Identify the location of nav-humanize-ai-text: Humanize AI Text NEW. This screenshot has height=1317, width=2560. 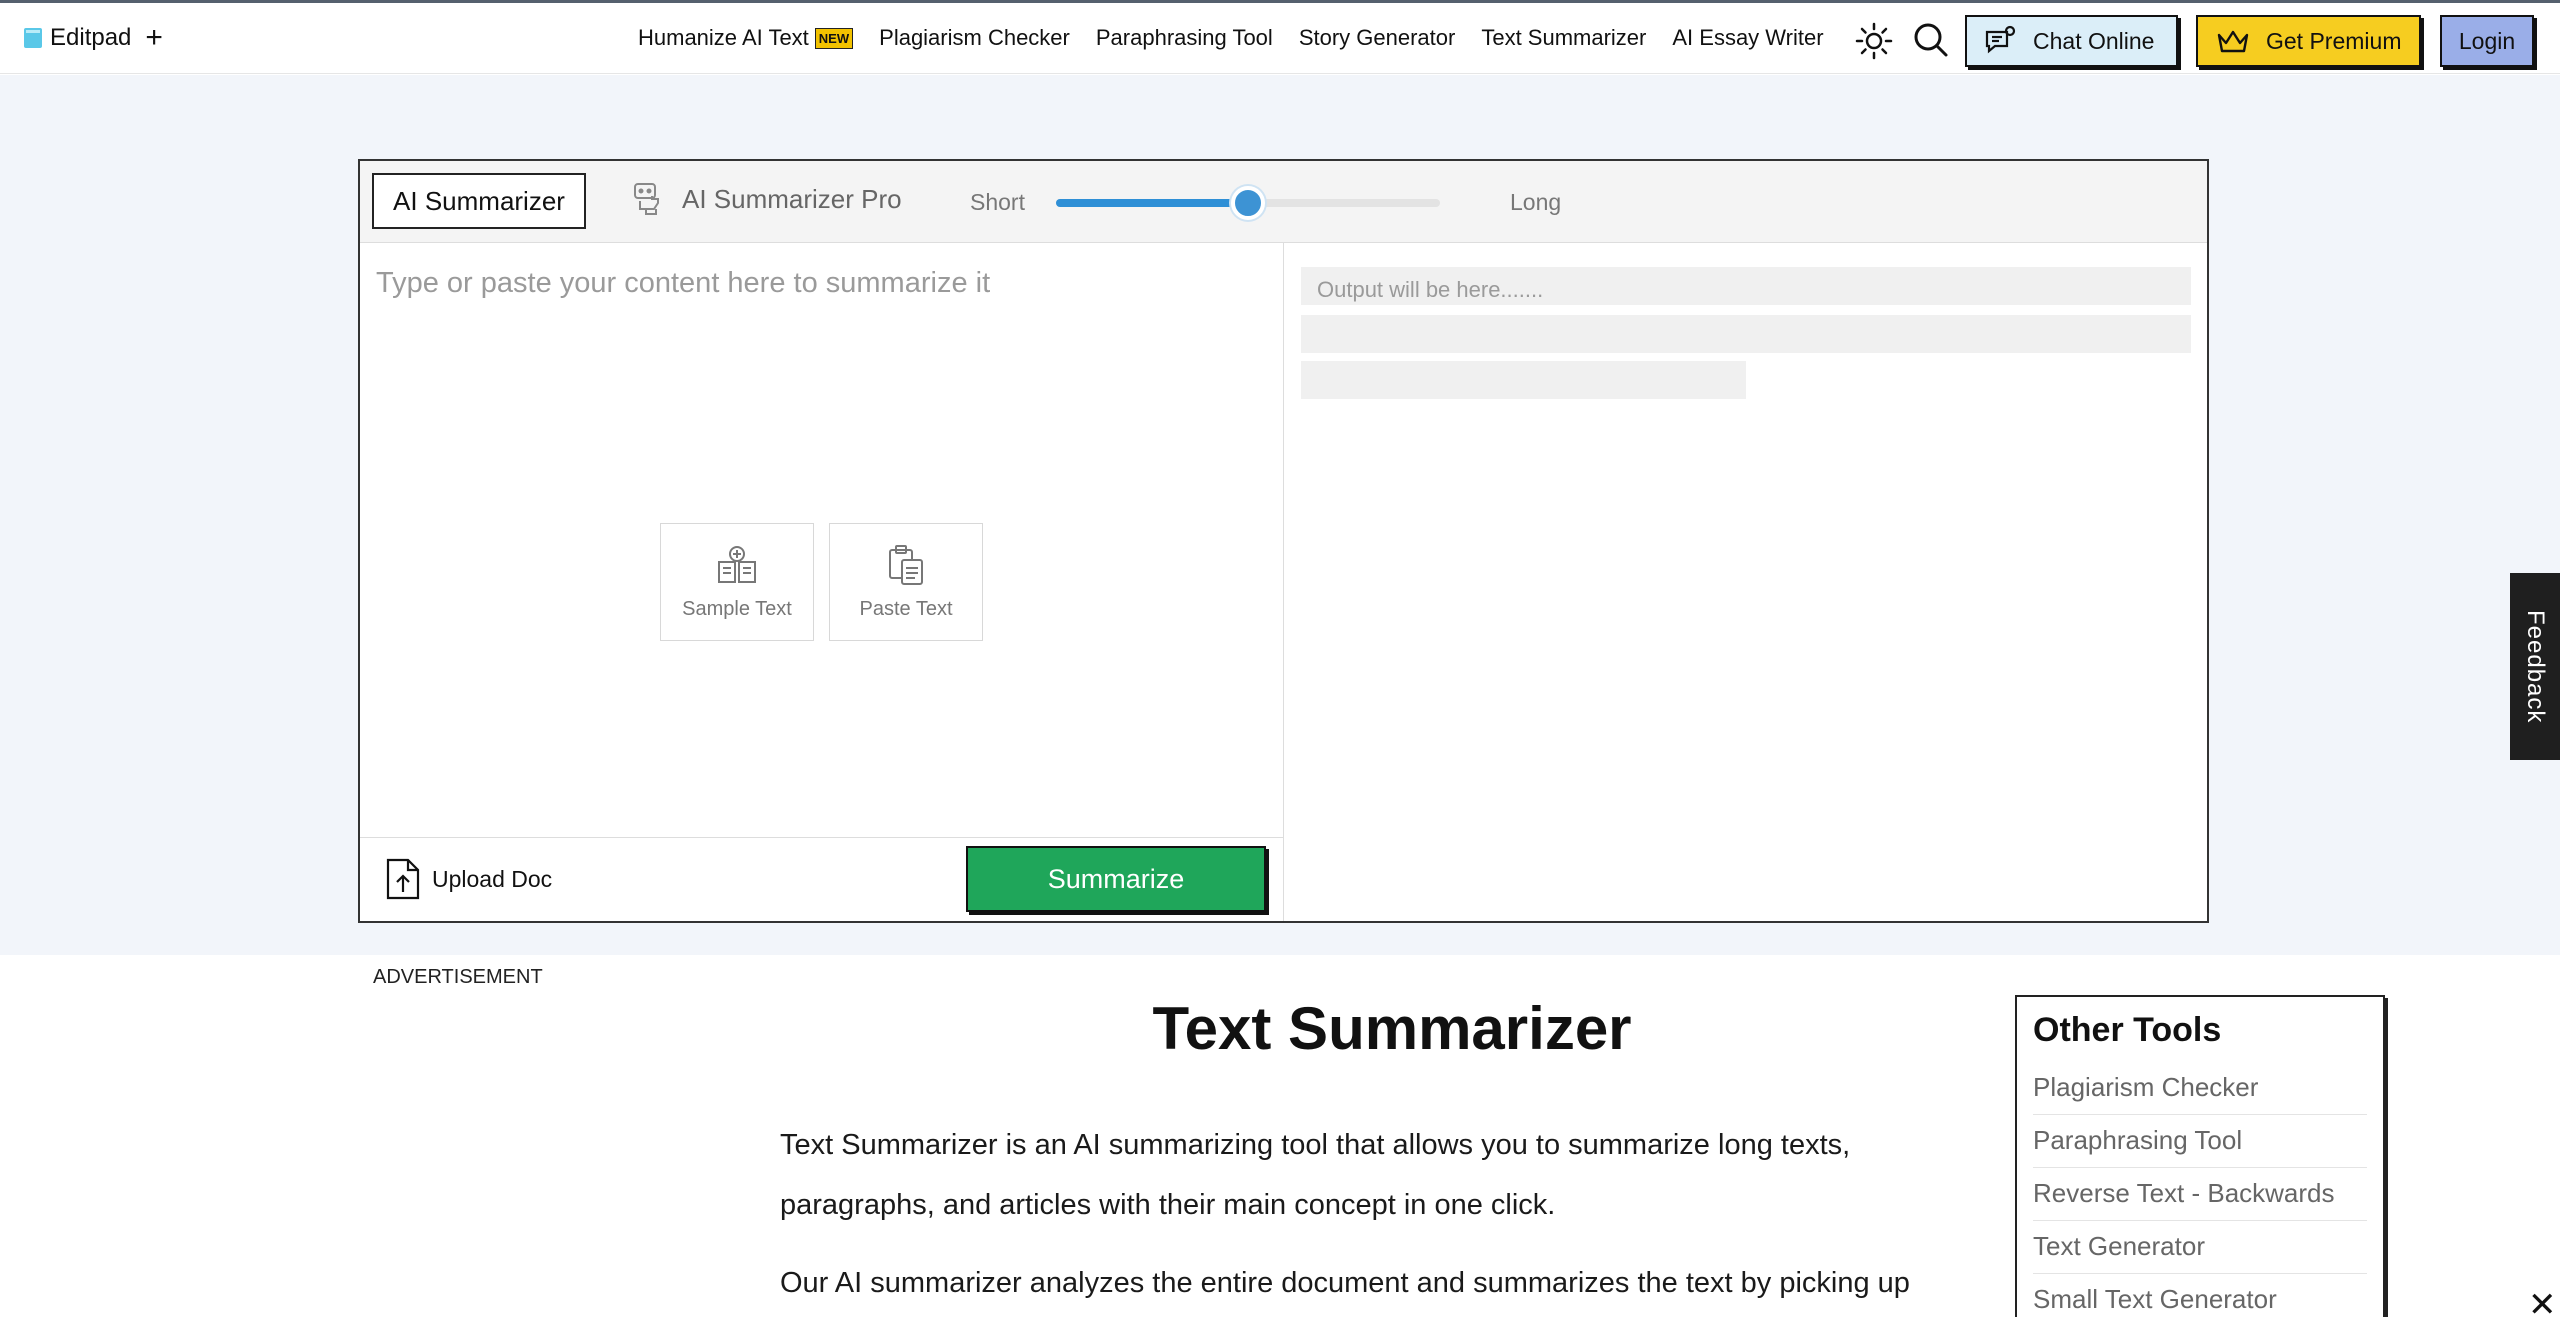
(746, 38).